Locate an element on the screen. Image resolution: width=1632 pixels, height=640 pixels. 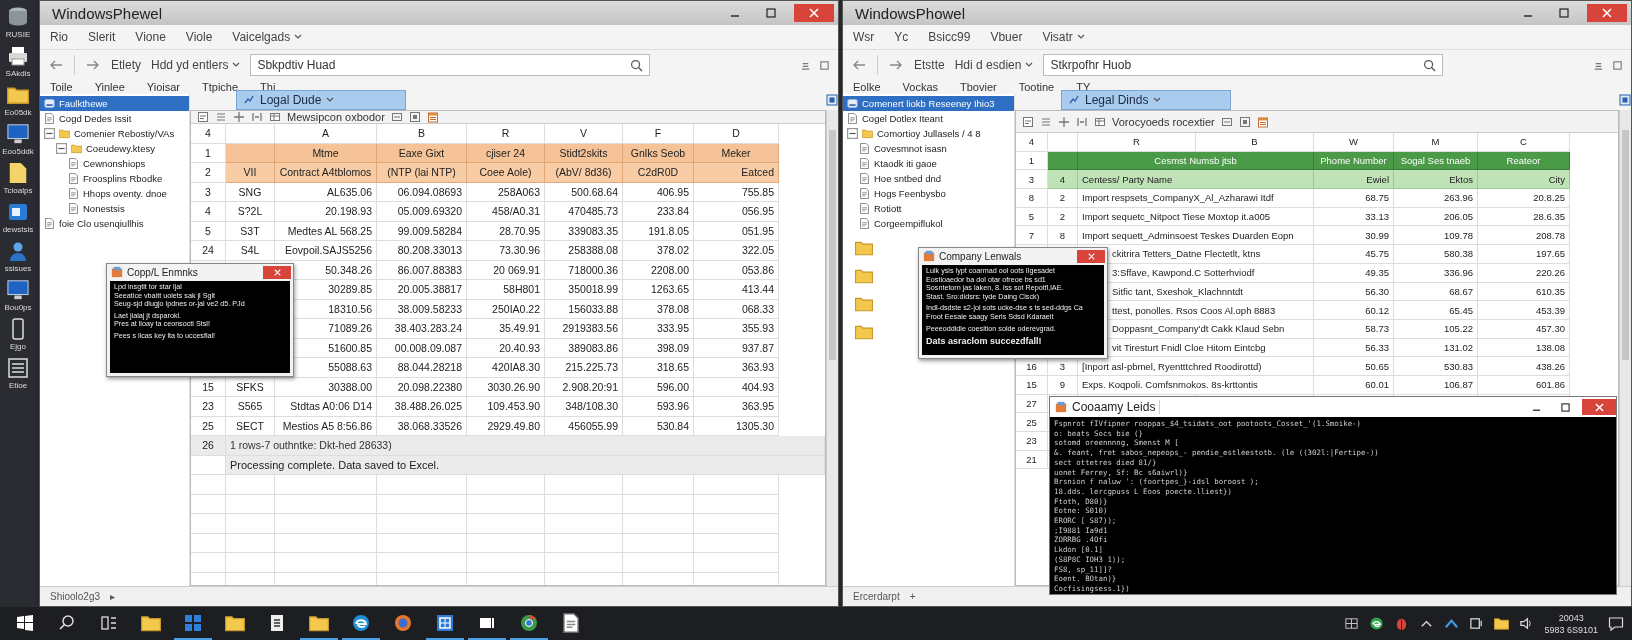
table-cell: VII is located at coordinates (250, 173).